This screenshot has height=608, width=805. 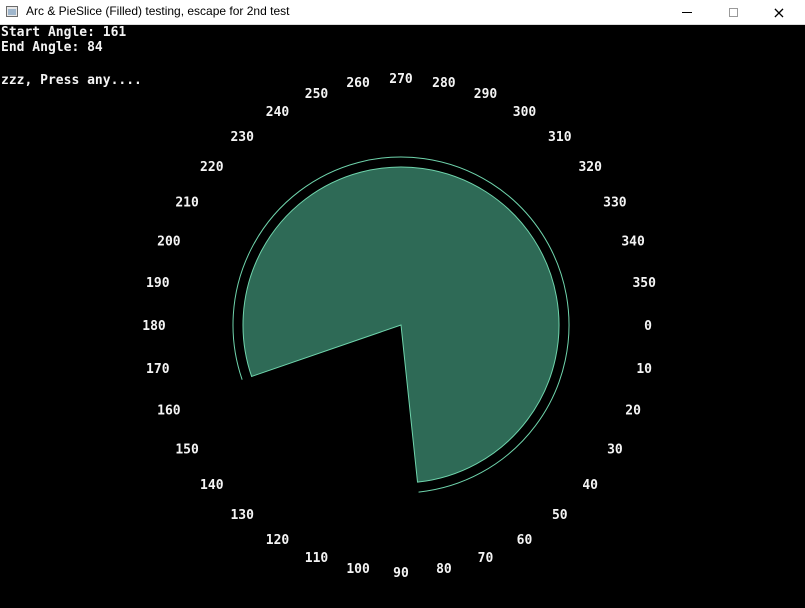 What do you see at coordinates (486, 558) in the screenshot?
I see `angle-label-70: 70` at bounding box center [486, 558].